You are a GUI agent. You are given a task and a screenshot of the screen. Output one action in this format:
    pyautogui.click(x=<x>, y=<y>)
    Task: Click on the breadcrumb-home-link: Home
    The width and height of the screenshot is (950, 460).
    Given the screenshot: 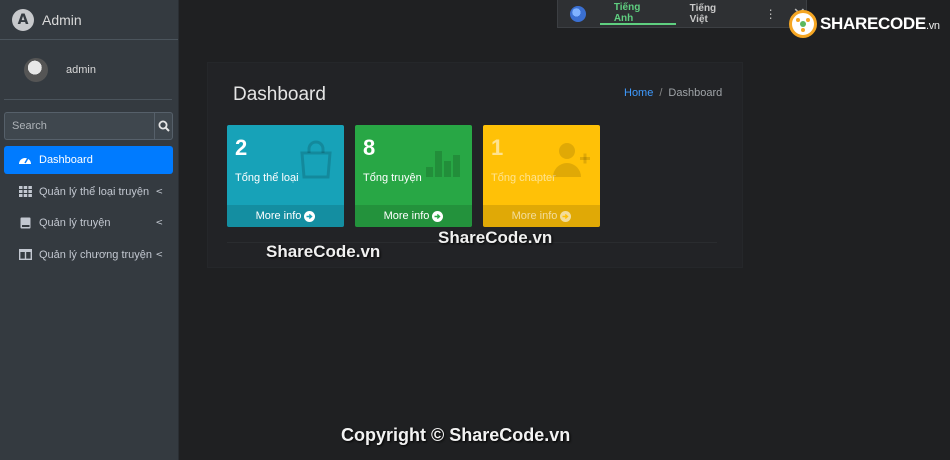 What is the action you would take?
    pyautogui.click(x=638, y=93)
    